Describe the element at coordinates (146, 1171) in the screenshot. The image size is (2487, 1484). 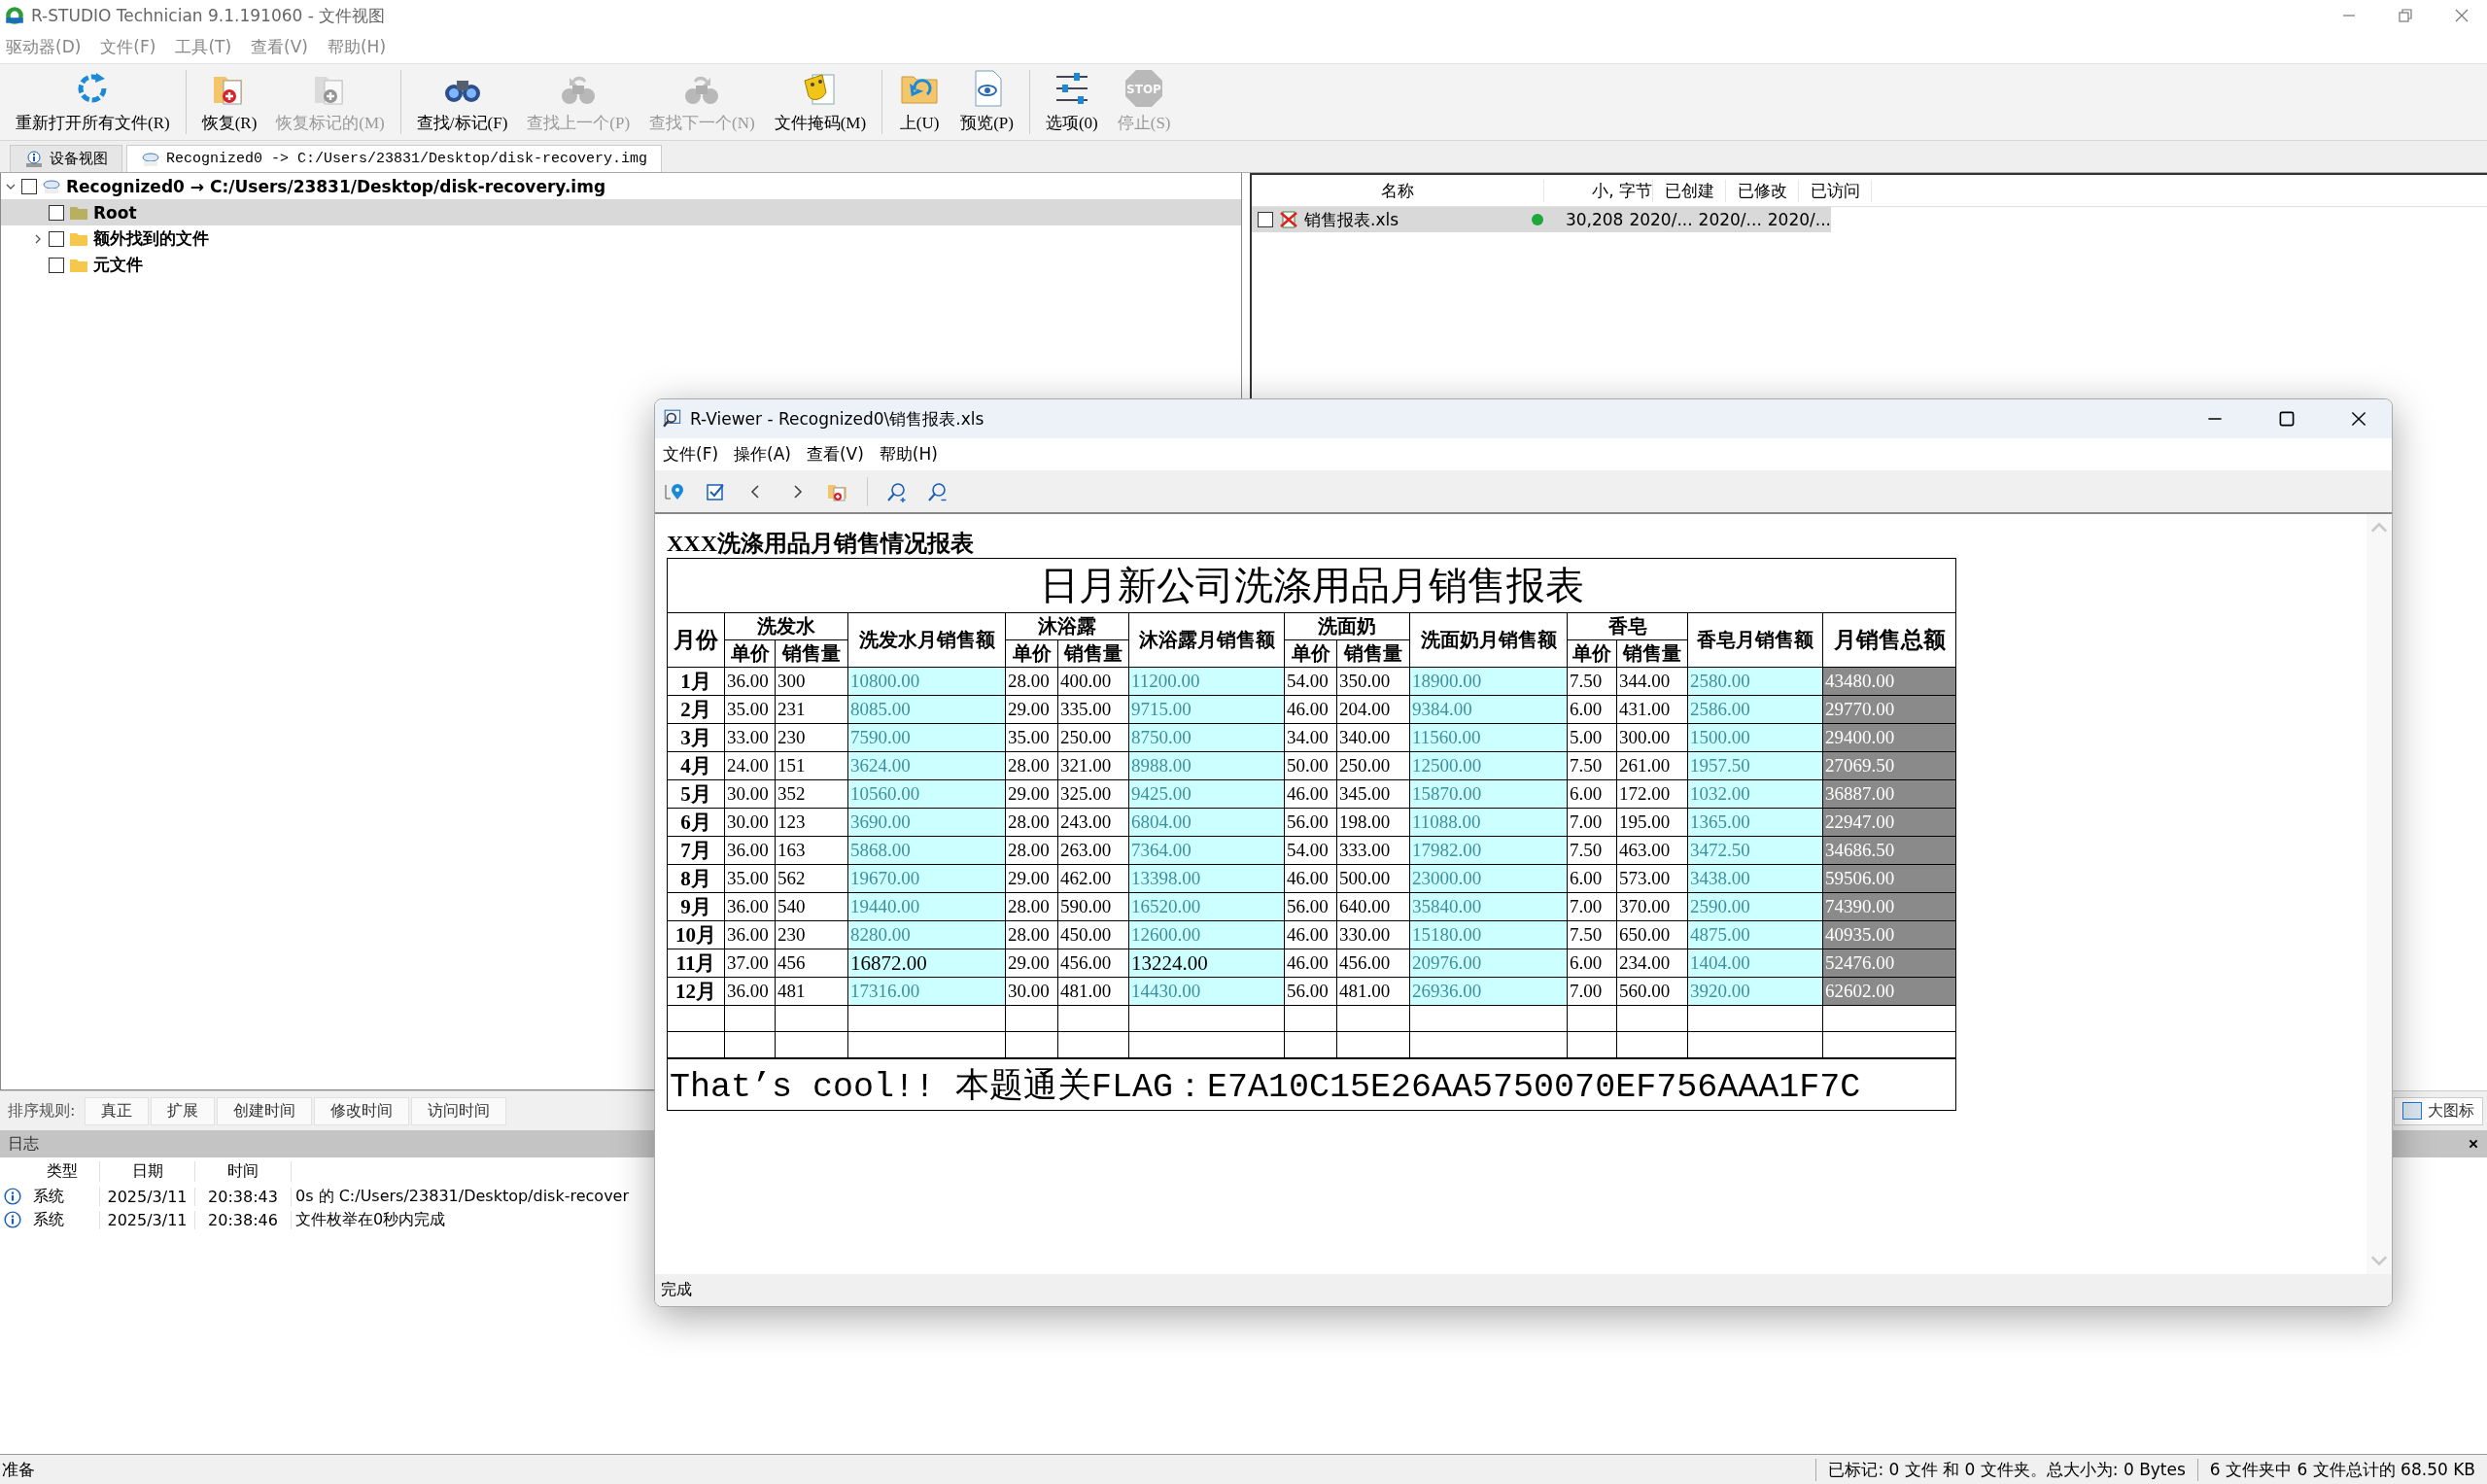
I see `column-header: 日期` at that location.